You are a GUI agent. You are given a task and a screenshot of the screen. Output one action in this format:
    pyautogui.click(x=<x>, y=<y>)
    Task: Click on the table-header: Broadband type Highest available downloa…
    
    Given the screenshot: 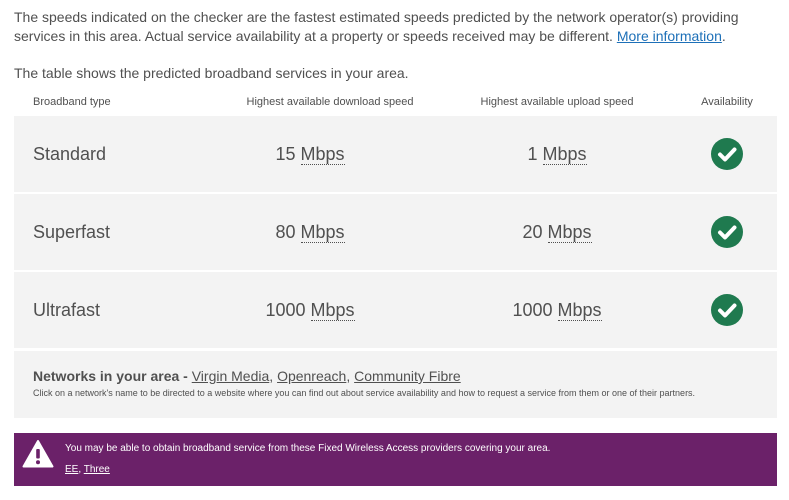 What is the action you would take?
    pyautogui.click(x=395, y=103)
    